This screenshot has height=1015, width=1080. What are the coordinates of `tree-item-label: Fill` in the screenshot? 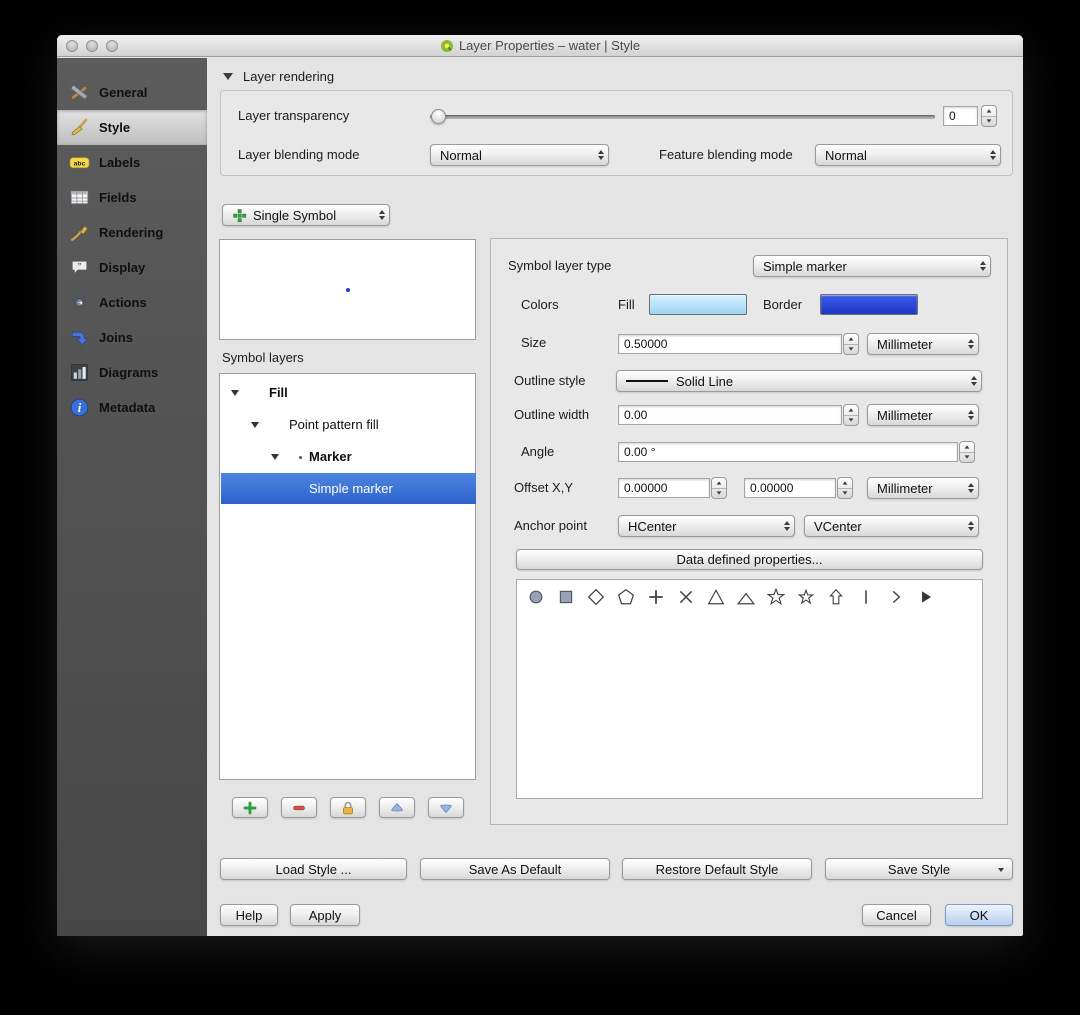 It's located at (278, 392).